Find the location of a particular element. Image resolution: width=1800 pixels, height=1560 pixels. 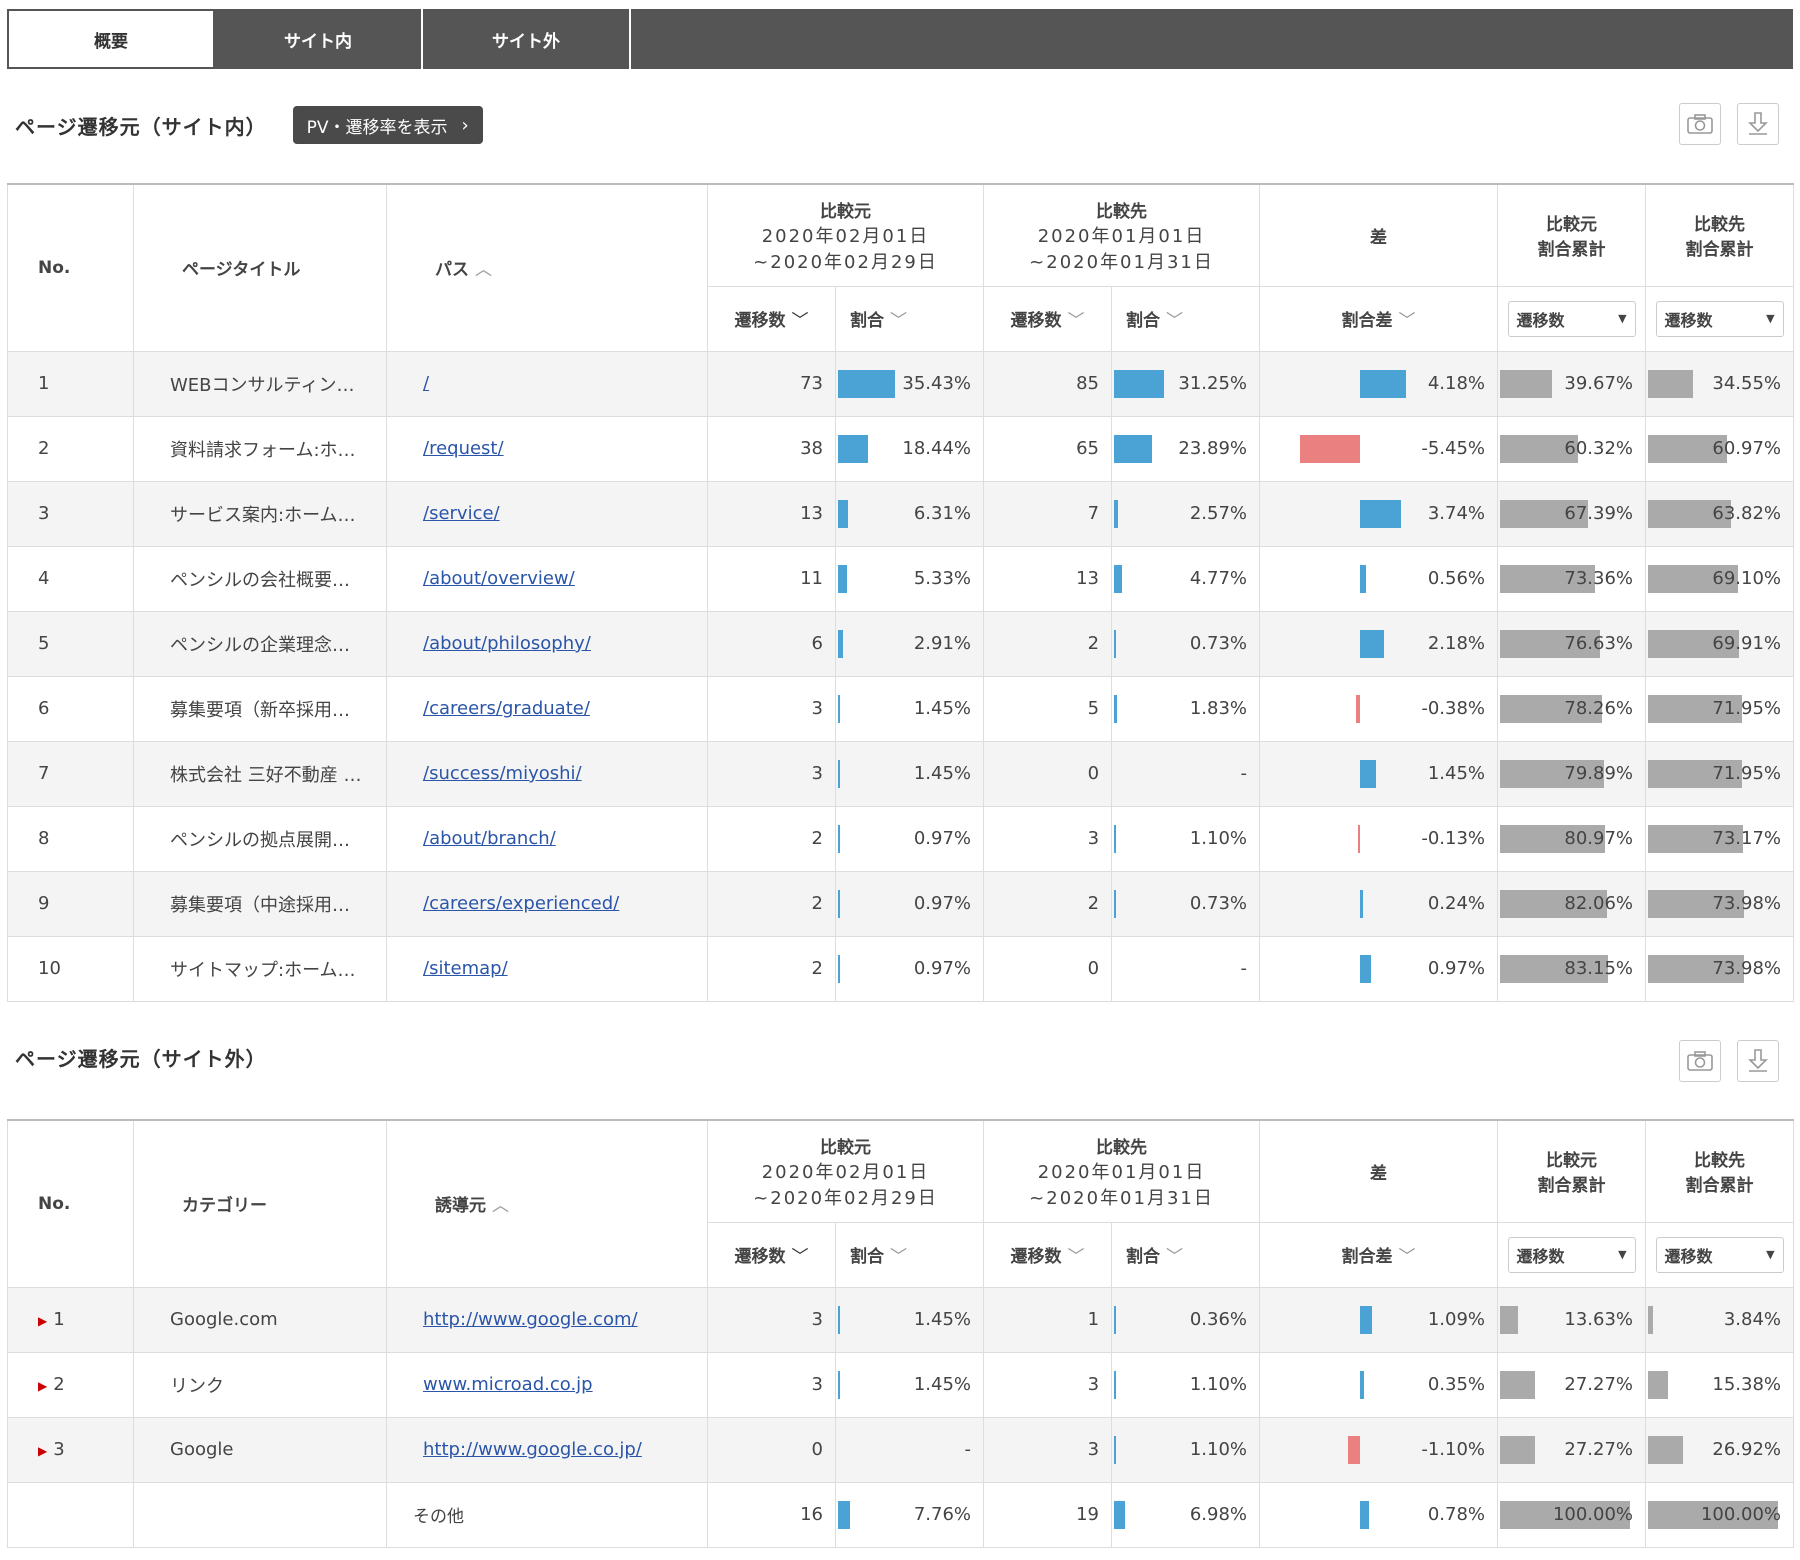

ratio-diff-value: 0.97% is located at coordinates (1456, 968).